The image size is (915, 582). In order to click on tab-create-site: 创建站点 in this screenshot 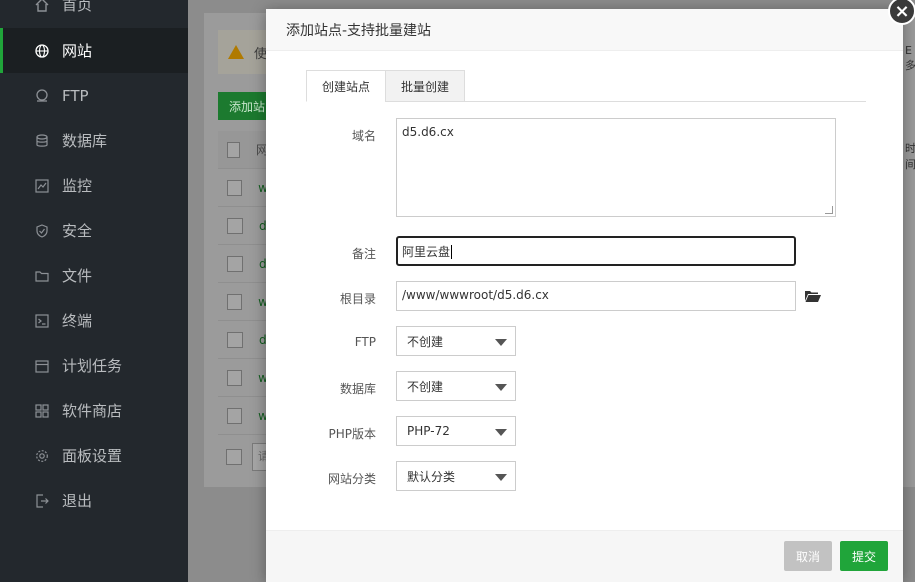, I will do `click(346, 86)`.